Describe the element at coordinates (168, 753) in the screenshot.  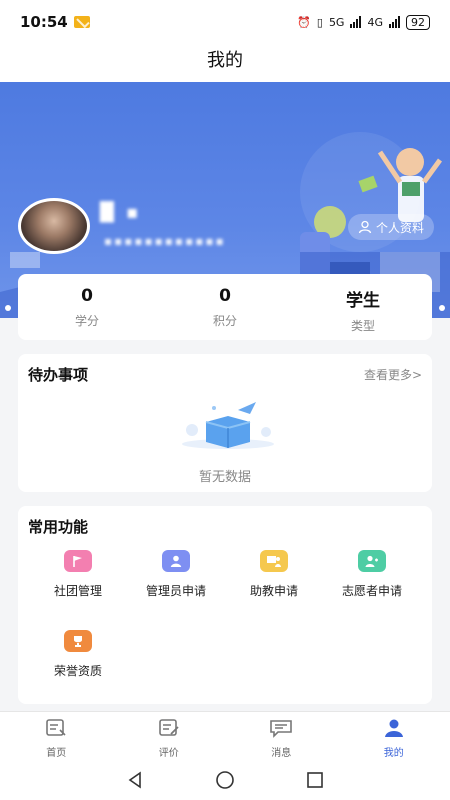
I see `tab-label: 评价` at that location.